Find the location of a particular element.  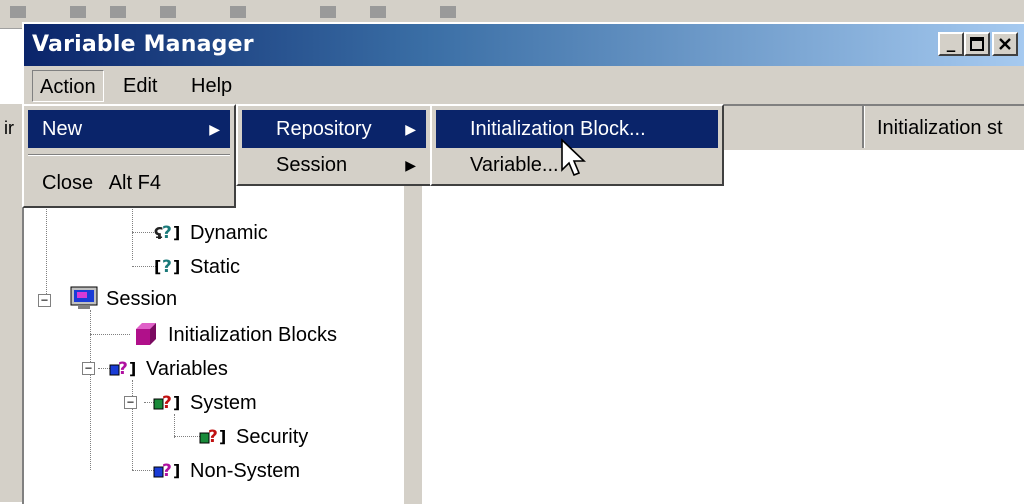

tree-node-dynamic: ʢ?] Dynamic is located at coordinates (210, 233).